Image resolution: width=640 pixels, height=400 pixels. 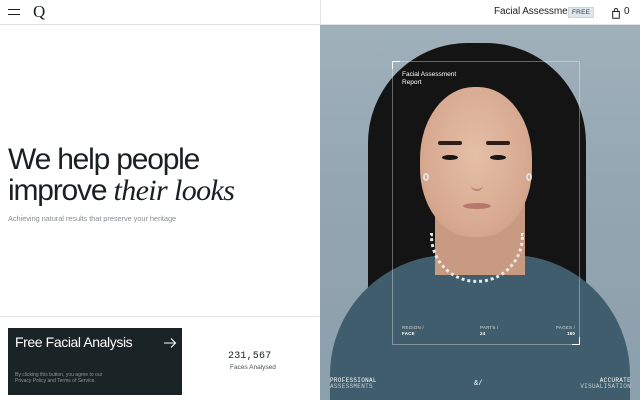 I want to click on meta-pages: PAGES / 180, so click(x=565, y=331).